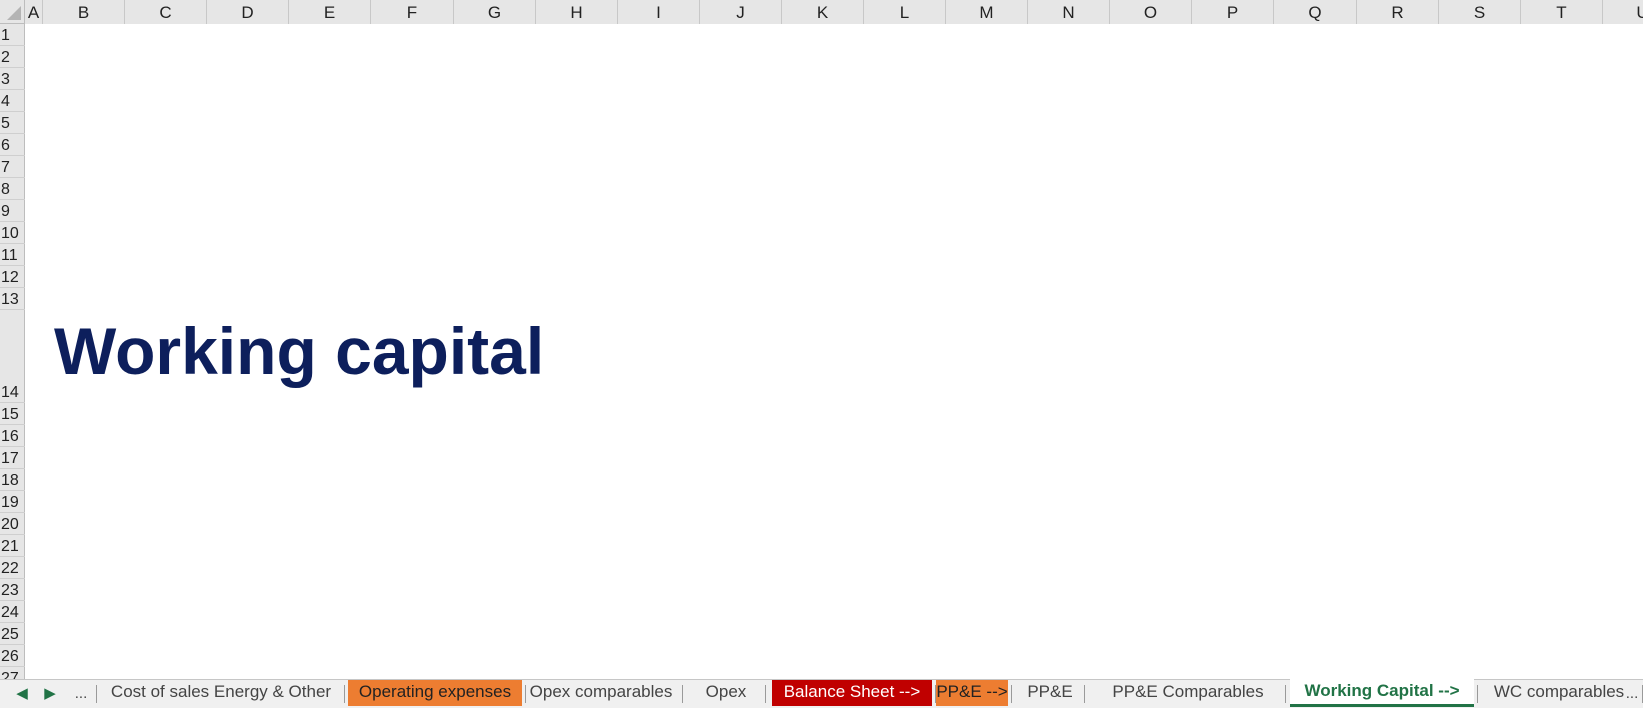  What do you see at coordinates (1559, 693) in the screenshot?
I see `sheet-tab-wc-comparables: WC comparables` at bounding box center [1559, 693].